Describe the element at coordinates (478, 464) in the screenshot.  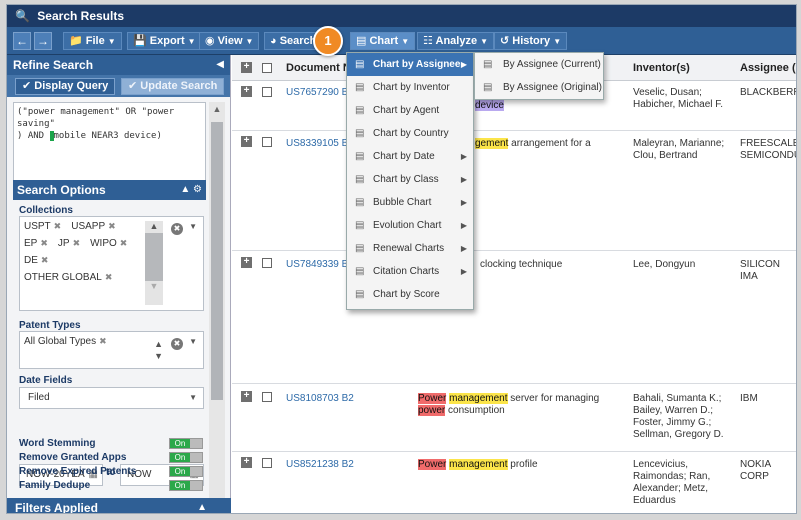
I see `result-title: Power management profile` at that location.